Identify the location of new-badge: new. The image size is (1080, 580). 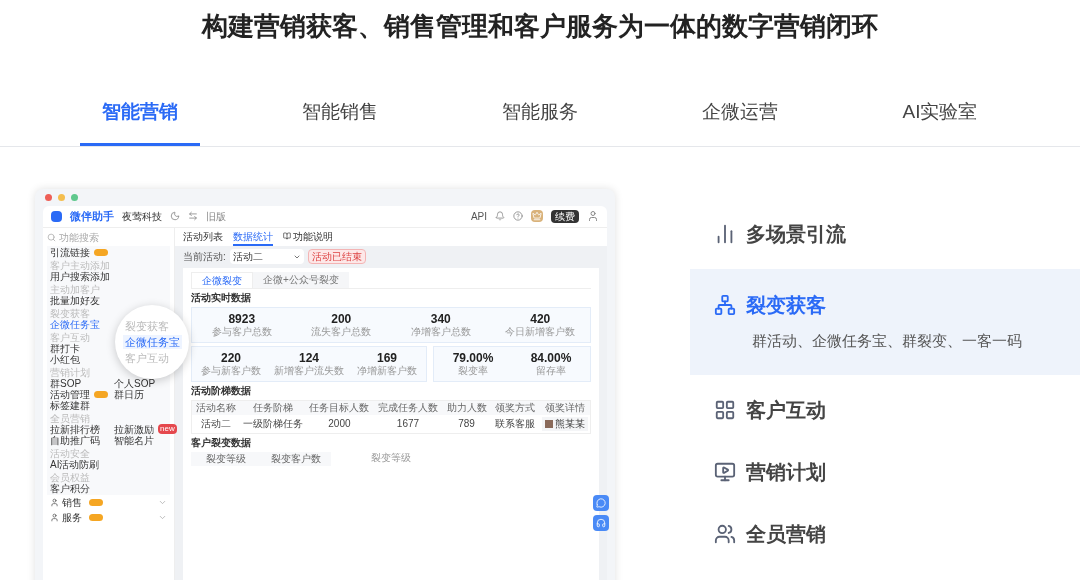
(167, 429).